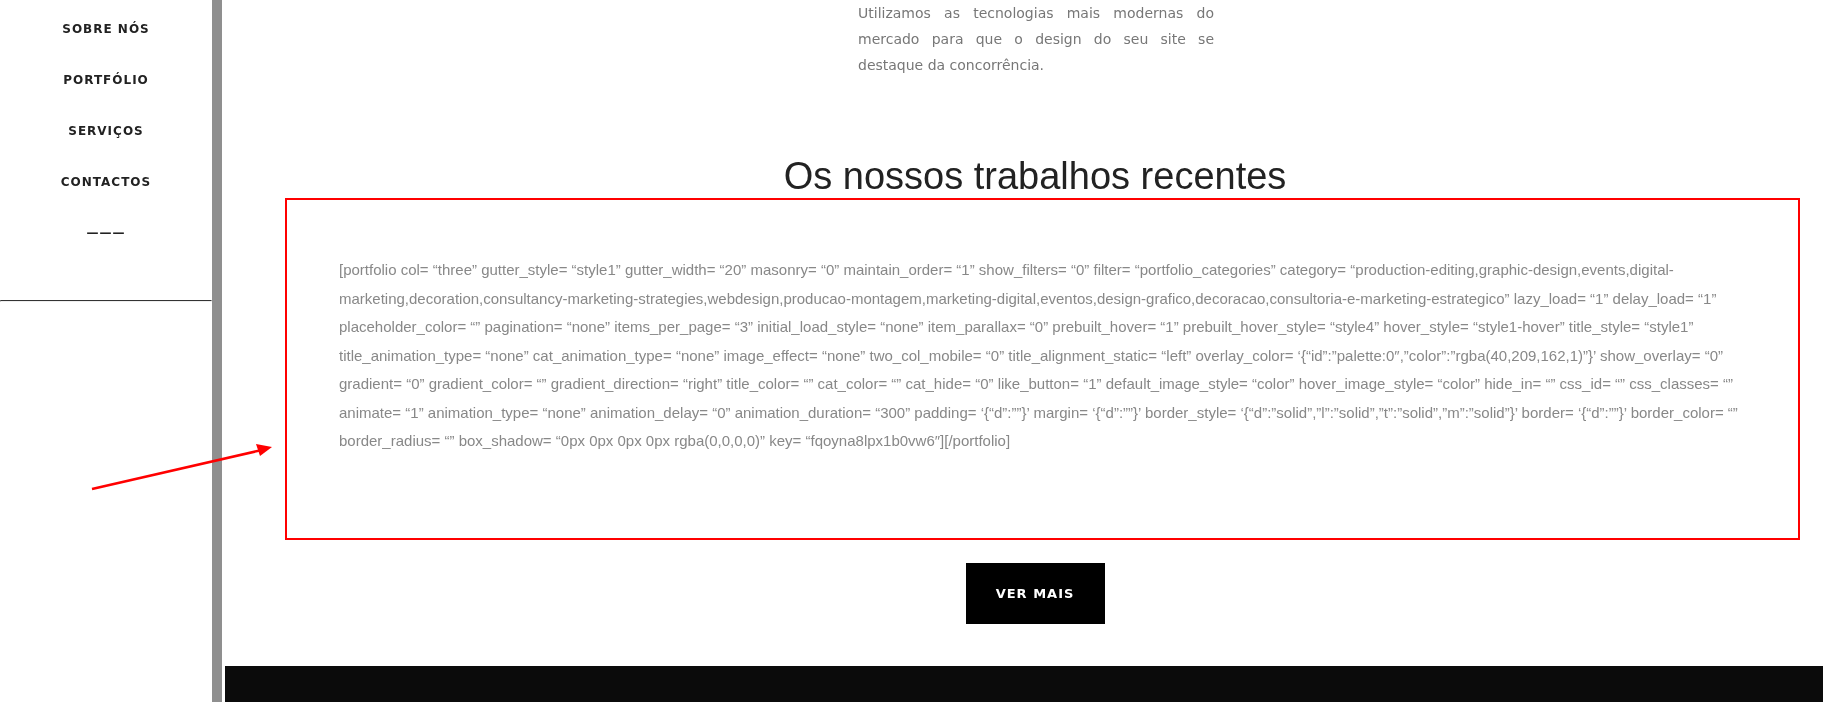 Image resolution: width=1823 pixels, height=702 pixels. Describe the element at coordinates (1035, 593) in the screenshot. I see `see-more-button: VER MAIS` at that location.